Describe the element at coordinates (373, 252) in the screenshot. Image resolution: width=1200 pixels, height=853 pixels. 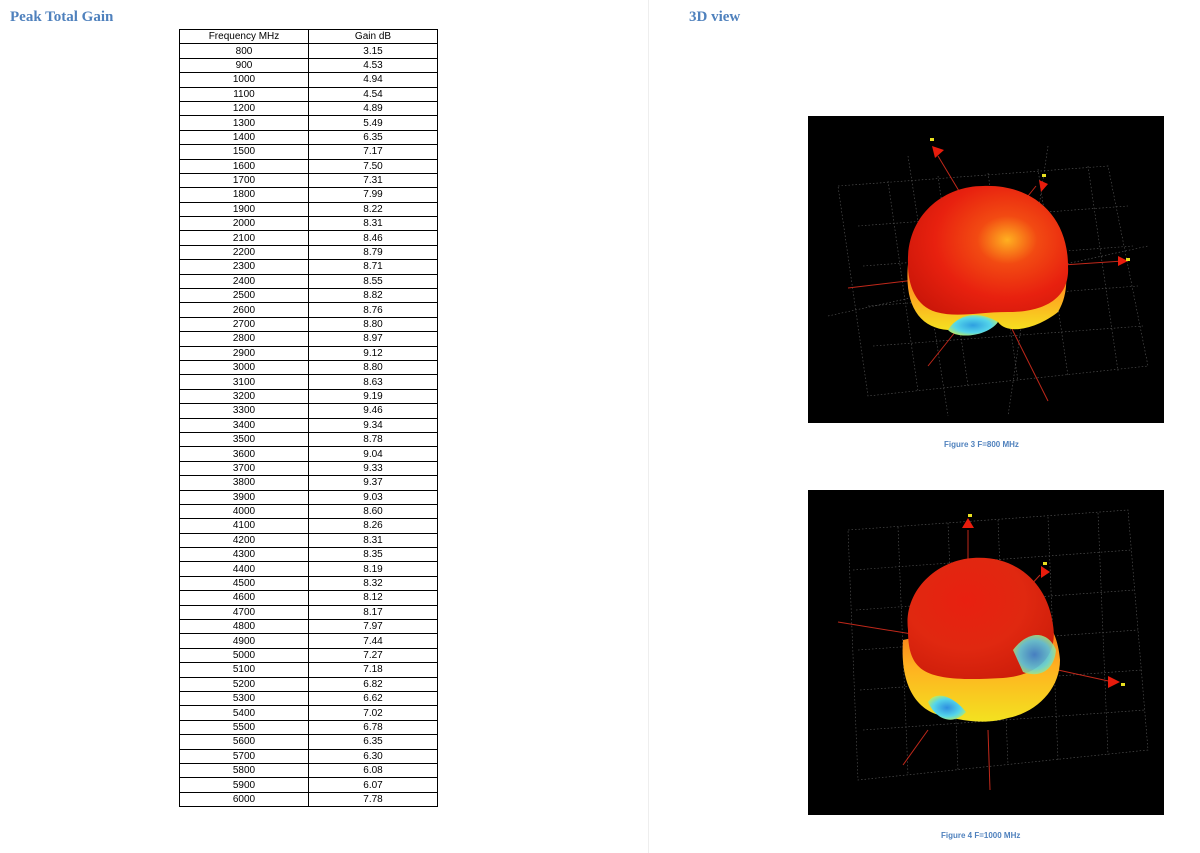
I see `gain-cell: 8.79` at that location.